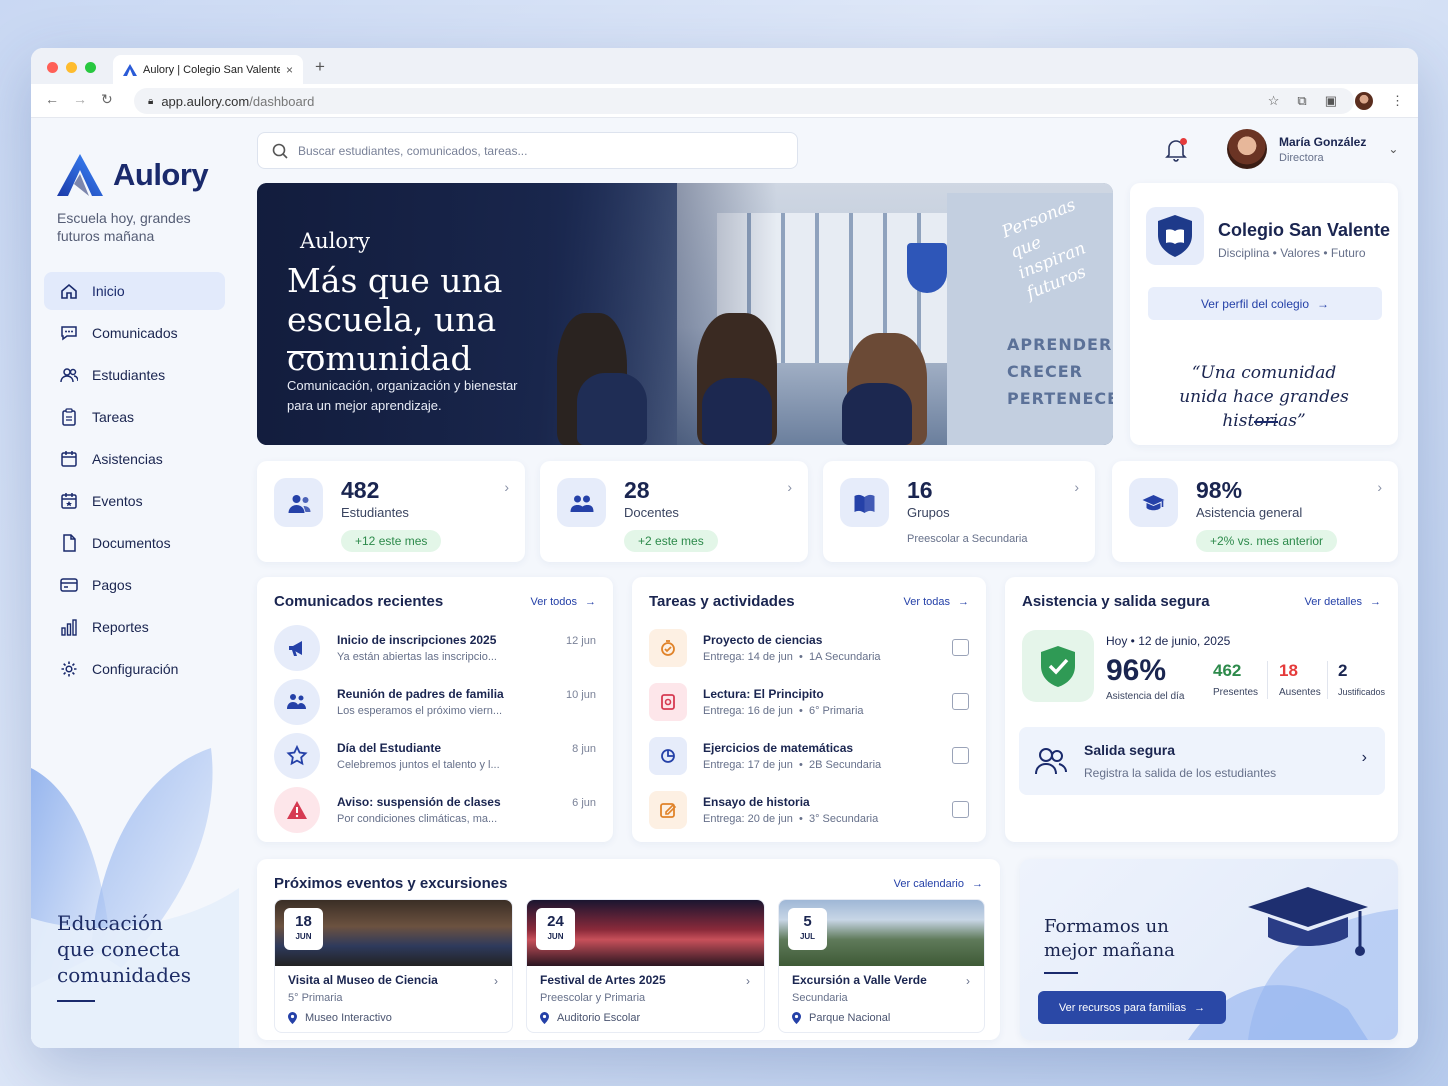 This screenshot has width=1448, height=1086. Describe the element at coordinates (1362, 692) in the screenshot. I see `justificados-label: Justificados` at that location.